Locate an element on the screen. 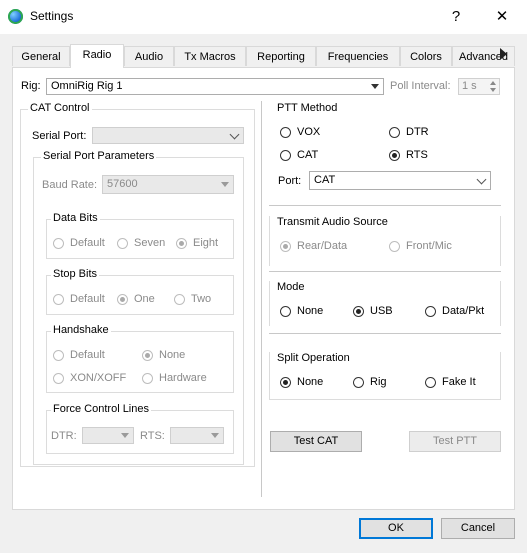 This screenshot has width=527, height=553. ptt-port-label: Port: is located at coordinates (290, 181).